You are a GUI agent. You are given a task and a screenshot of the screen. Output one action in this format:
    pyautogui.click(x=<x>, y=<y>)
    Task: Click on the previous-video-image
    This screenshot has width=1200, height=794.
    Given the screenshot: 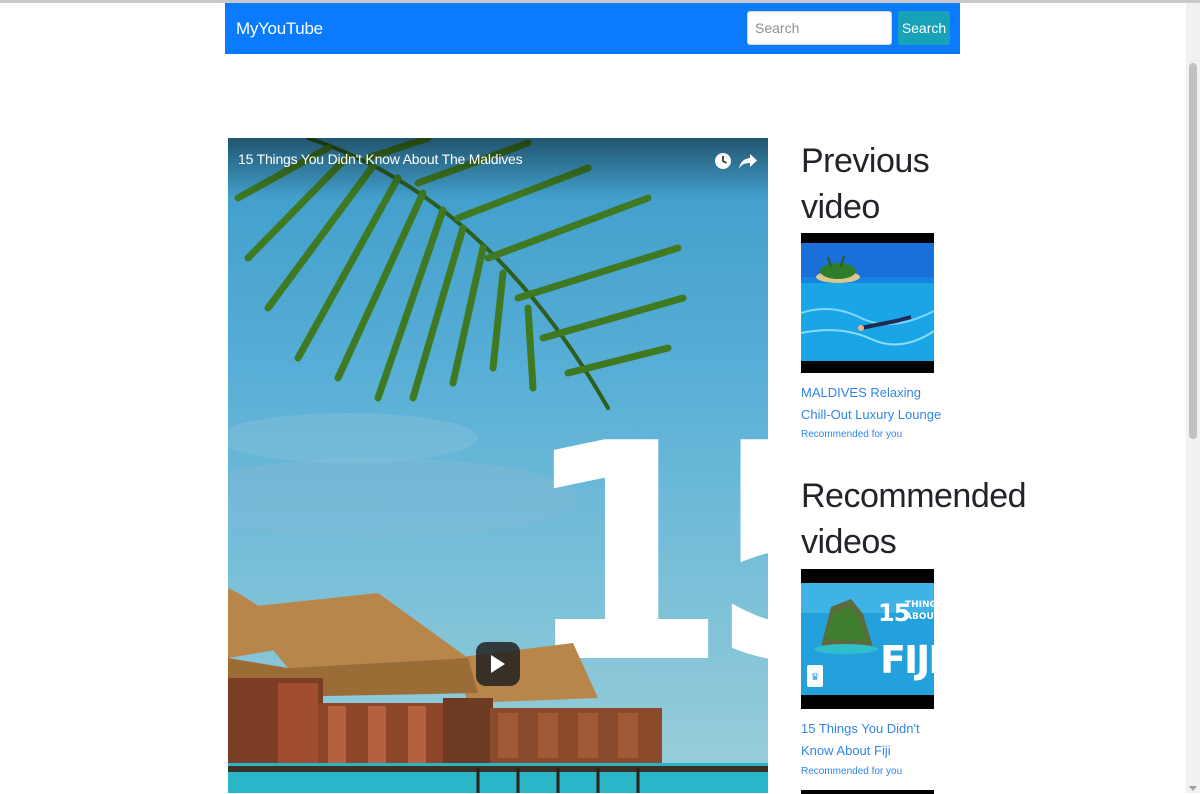 What is the action you would take?
    pyautogui.click(x=867, y=303)
    